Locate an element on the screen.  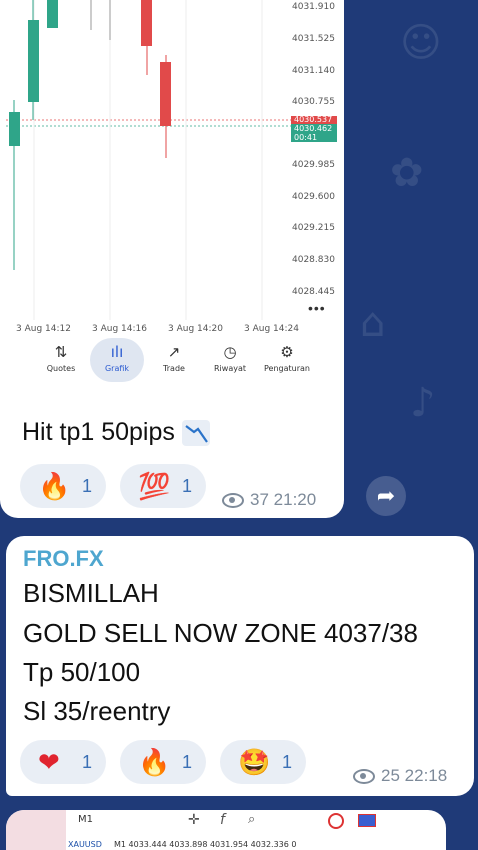
nav-label: Pengaturan is located at coordinates (287, 368).